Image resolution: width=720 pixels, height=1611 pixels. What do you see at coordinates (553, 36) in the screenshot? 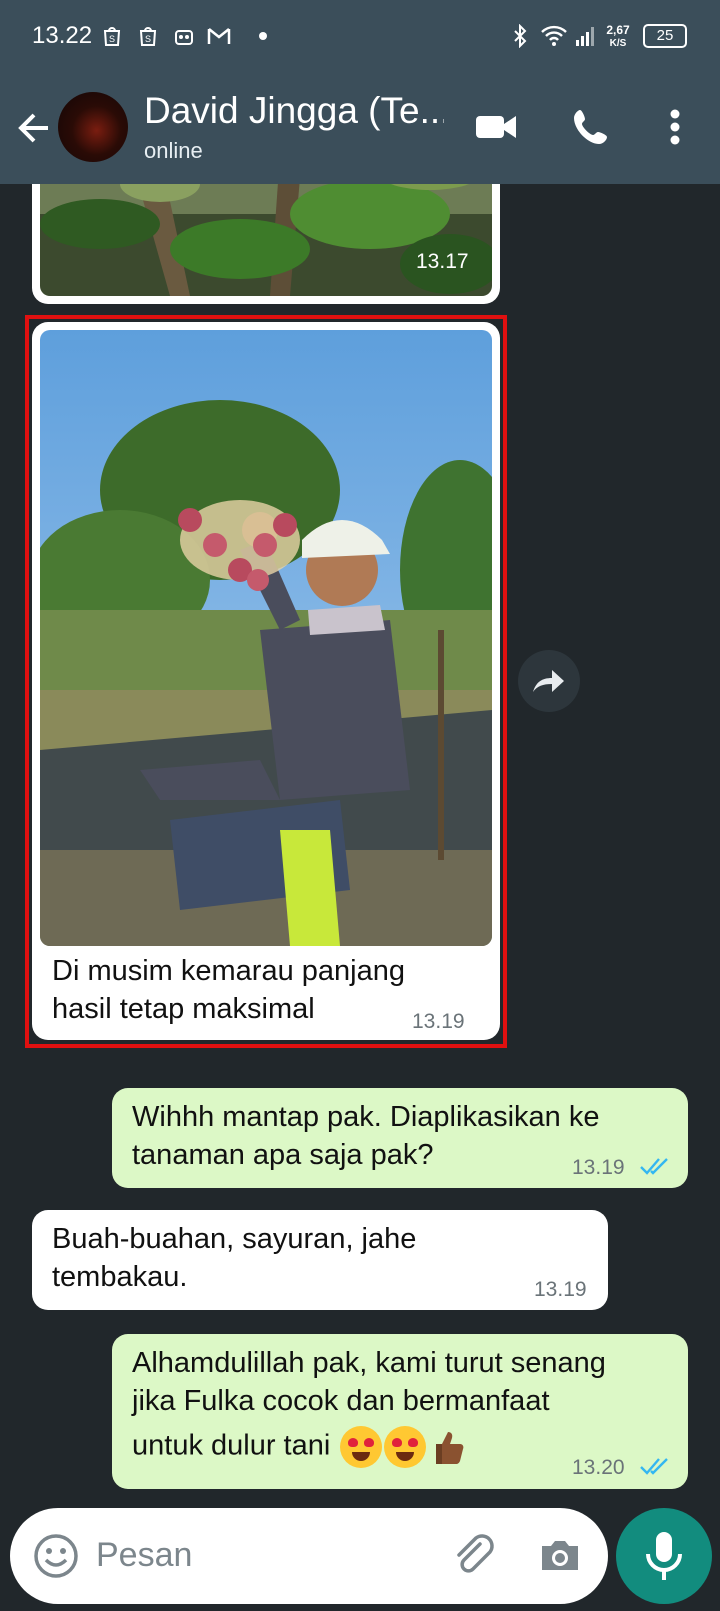
I see `wifi-icon` at bounding box center [553, 36].